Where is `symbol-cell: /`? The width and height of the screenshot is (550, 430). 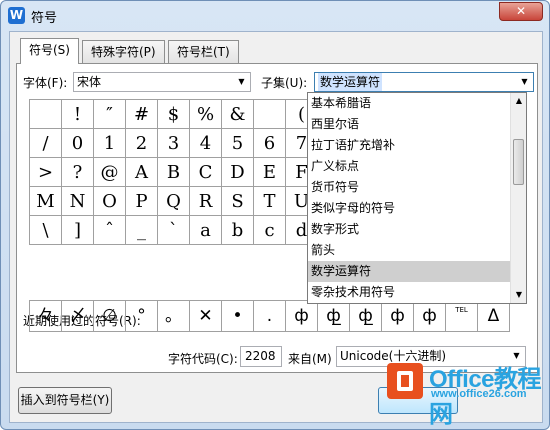
symbol-cell: / is located at coordinates (46, 143).